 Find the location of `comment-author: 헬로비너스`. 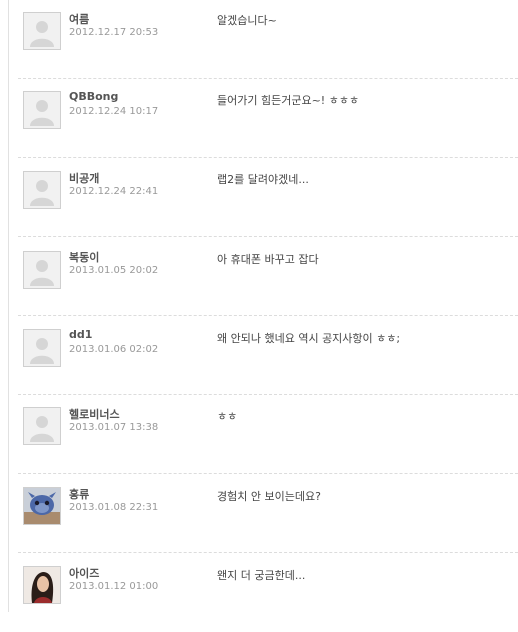

comment-author: 헬로비너스 is located at coordinates (94, 414).